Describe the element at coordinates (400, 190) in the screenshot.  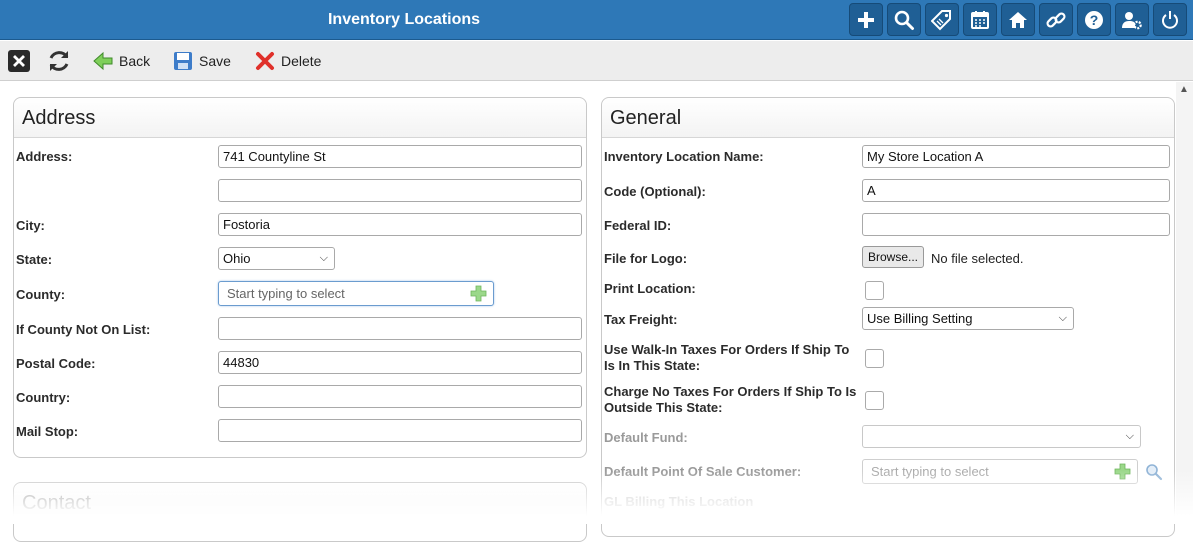
I see `address-line2-input` at that location.